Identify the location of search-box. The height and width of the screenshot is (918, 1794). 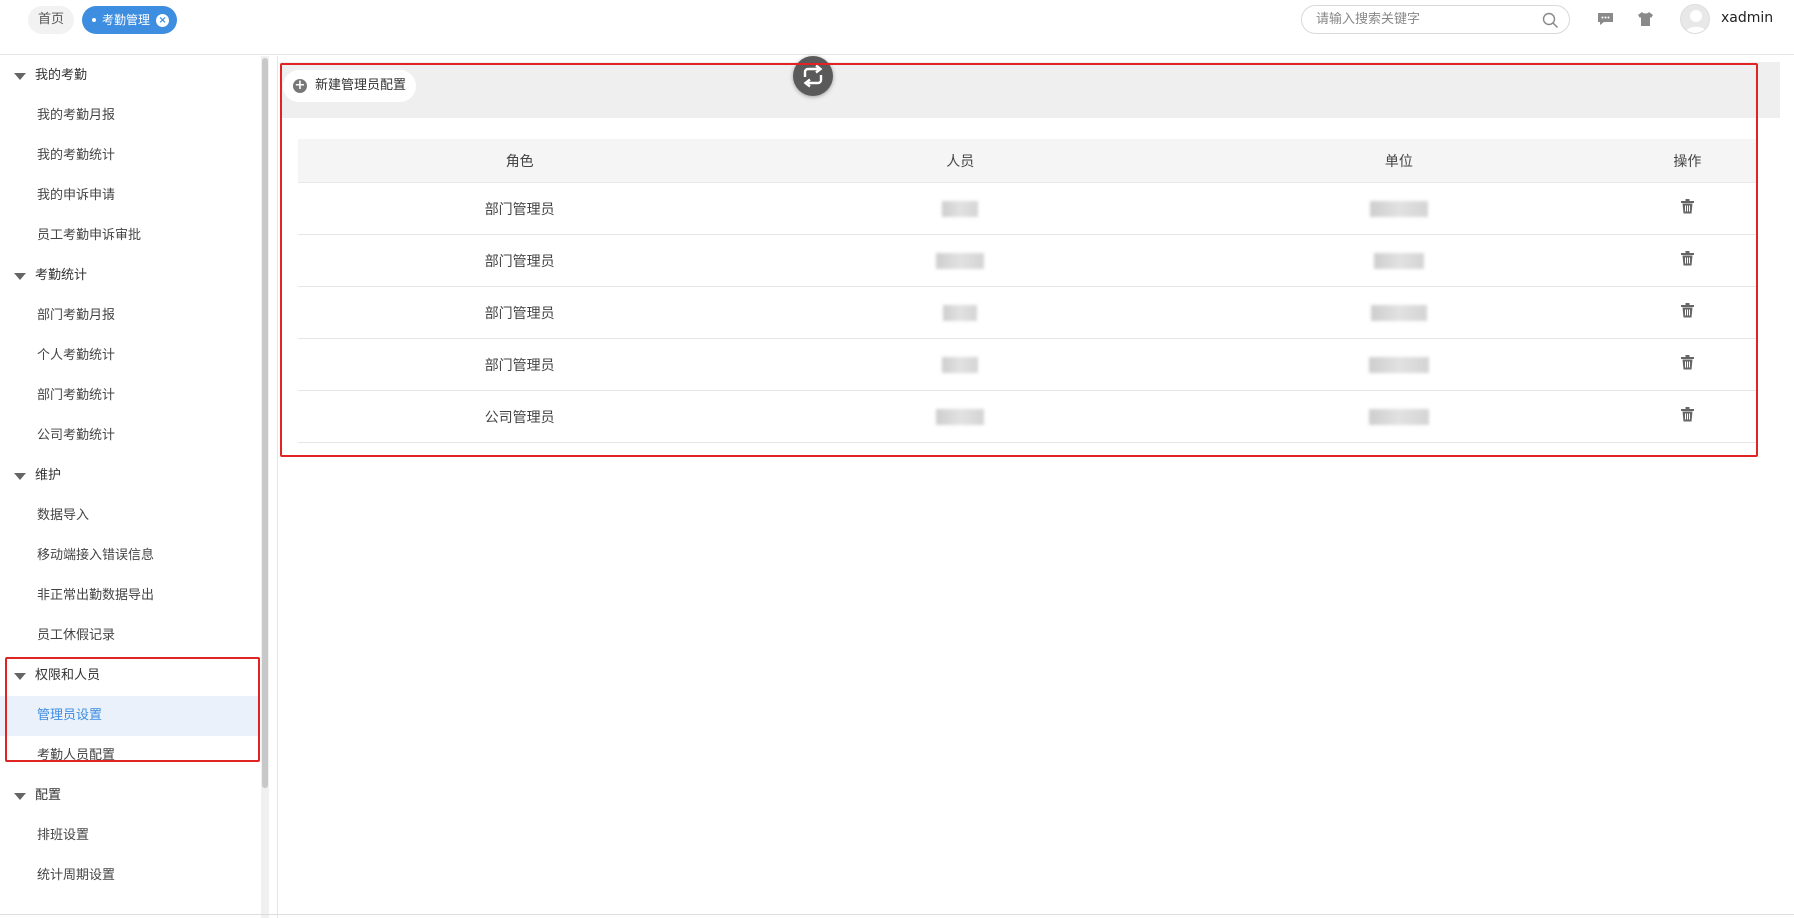
(1435, 19).